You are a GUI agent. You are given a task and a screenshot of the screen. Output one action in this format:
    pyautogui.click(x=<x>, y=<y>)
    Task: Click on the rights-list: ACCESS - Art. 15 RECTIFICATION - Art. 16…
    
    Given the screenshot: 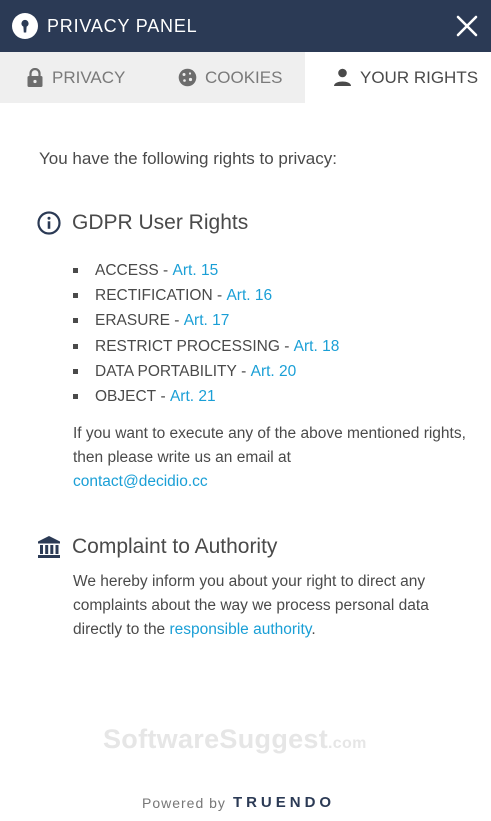 What is the action you would take?
    pyautogui.click(x=206, y=333)
    